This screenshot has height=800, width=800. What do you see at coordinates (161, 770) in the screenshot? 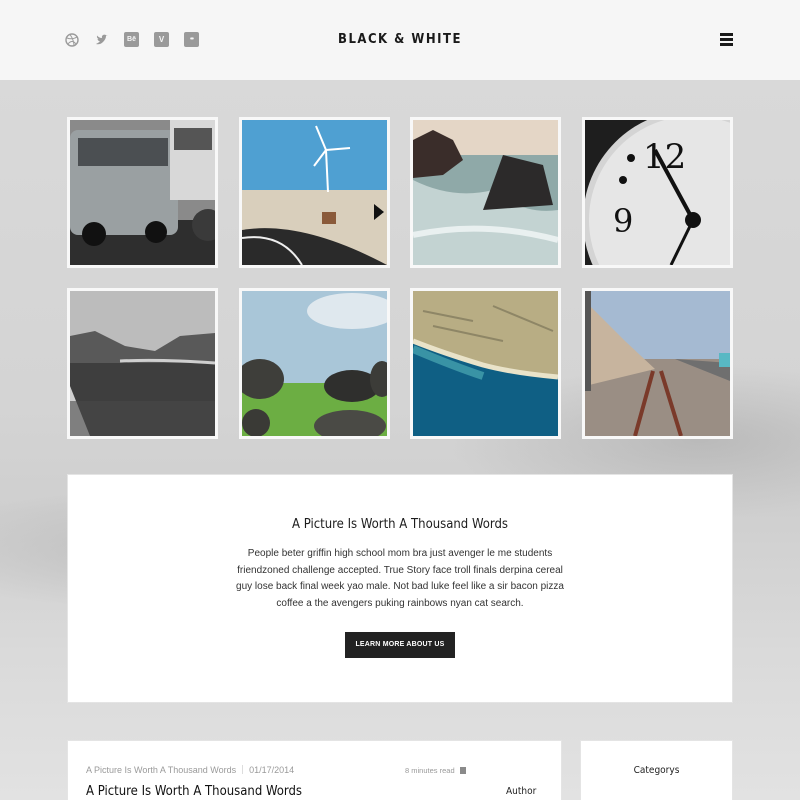
I see `post-category: A Picture Is Worth A Thousand Words` at bounding box center [161, 770].